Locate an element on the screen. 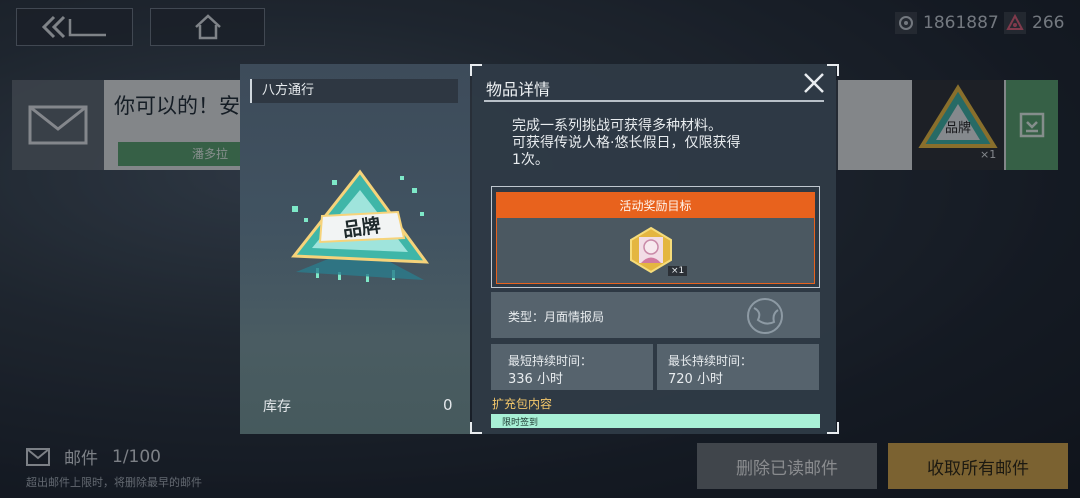 The height and width of the screenshot is (498, 1080). max-duration-label: 最长持续时间： is located at coordinates (710, 361).